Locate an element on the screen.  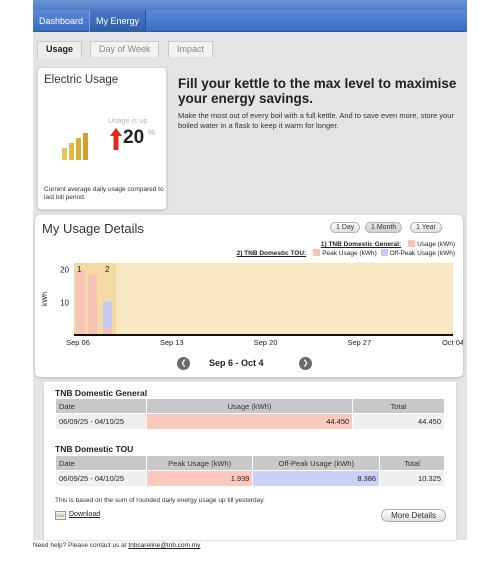
chevron-right-icon: ❯ is located at coordinates (305, 363).